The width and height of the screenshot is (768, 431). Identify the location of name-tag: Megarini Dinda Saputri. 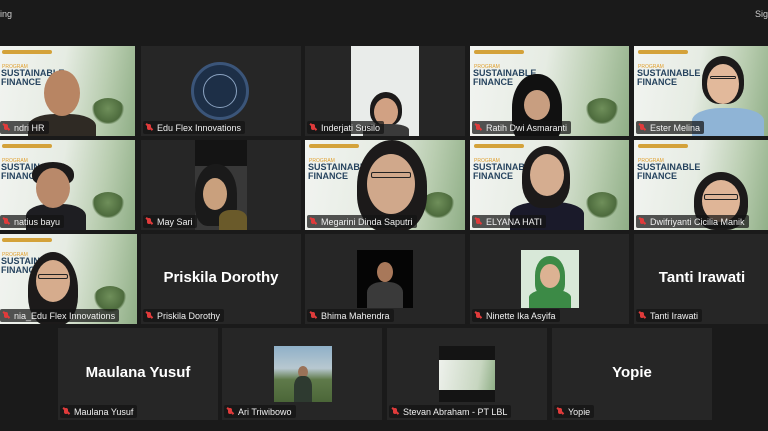
(362, 221).